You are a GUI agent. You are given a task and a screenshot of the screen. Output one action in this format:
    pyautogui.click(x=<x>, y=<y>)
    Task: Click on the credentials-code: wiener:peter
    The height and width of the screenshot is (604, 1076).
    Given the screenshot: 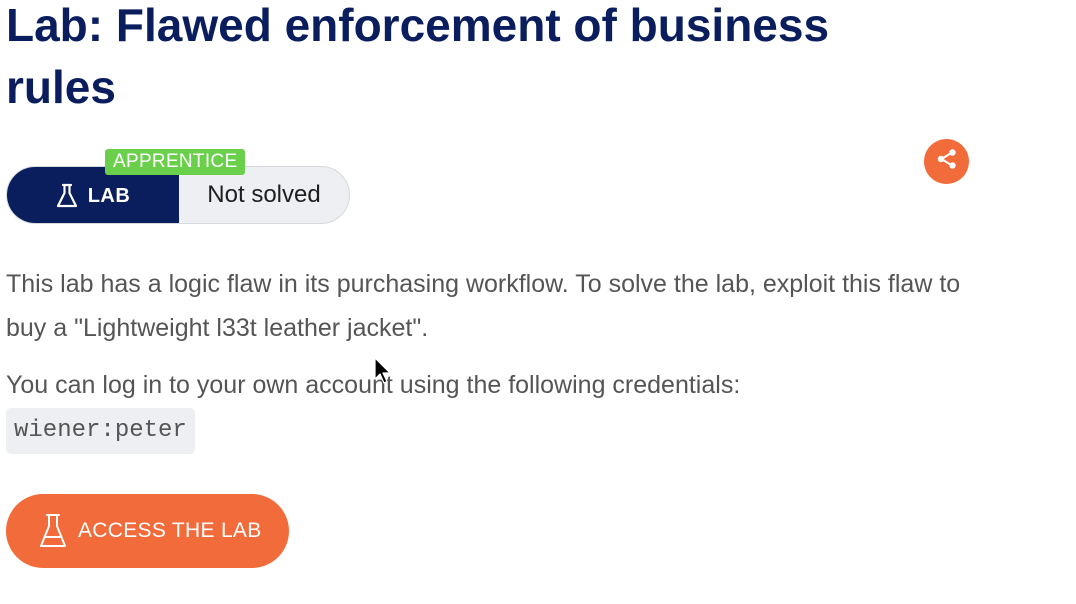 What is the action you would take?
    pyautogui.click(x=100, y=431)
    